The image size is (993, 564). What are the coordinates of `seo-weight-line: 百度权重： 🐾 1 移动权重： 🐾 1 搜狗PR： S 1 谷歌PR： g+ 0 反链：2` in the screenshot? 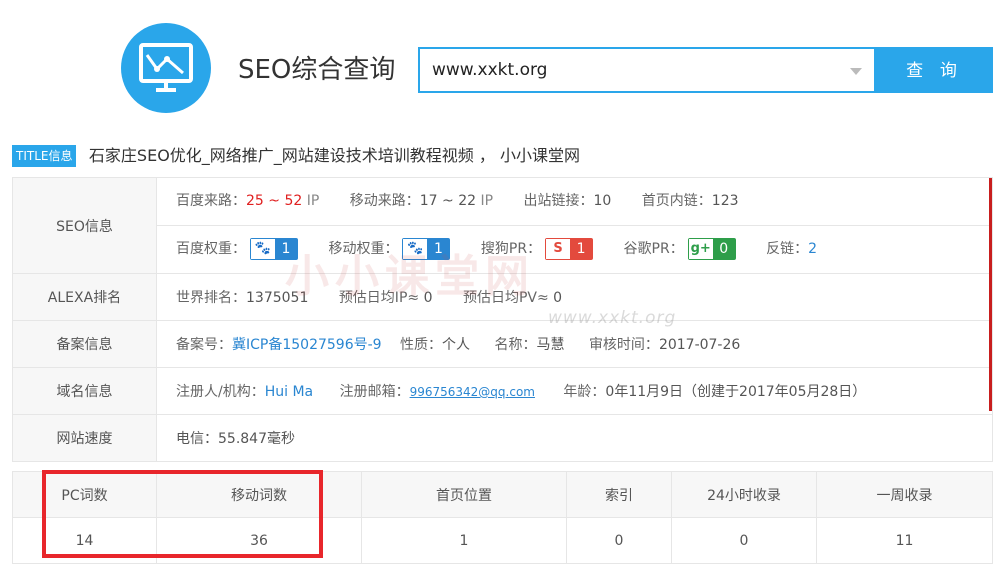 It's located at (574, 249).